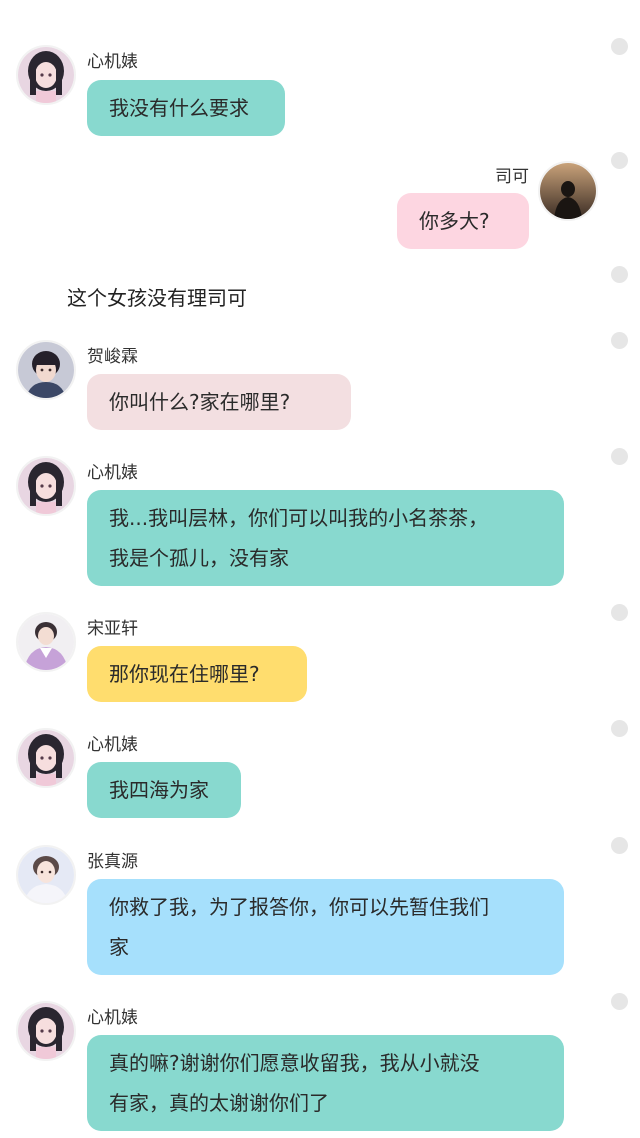 The image size is (640, 1138). I want to click on message-bubble: 我...我叫层林，你们可以叫我的小名茶茶， 我是个孤儿，没有家, so click(325, 538).